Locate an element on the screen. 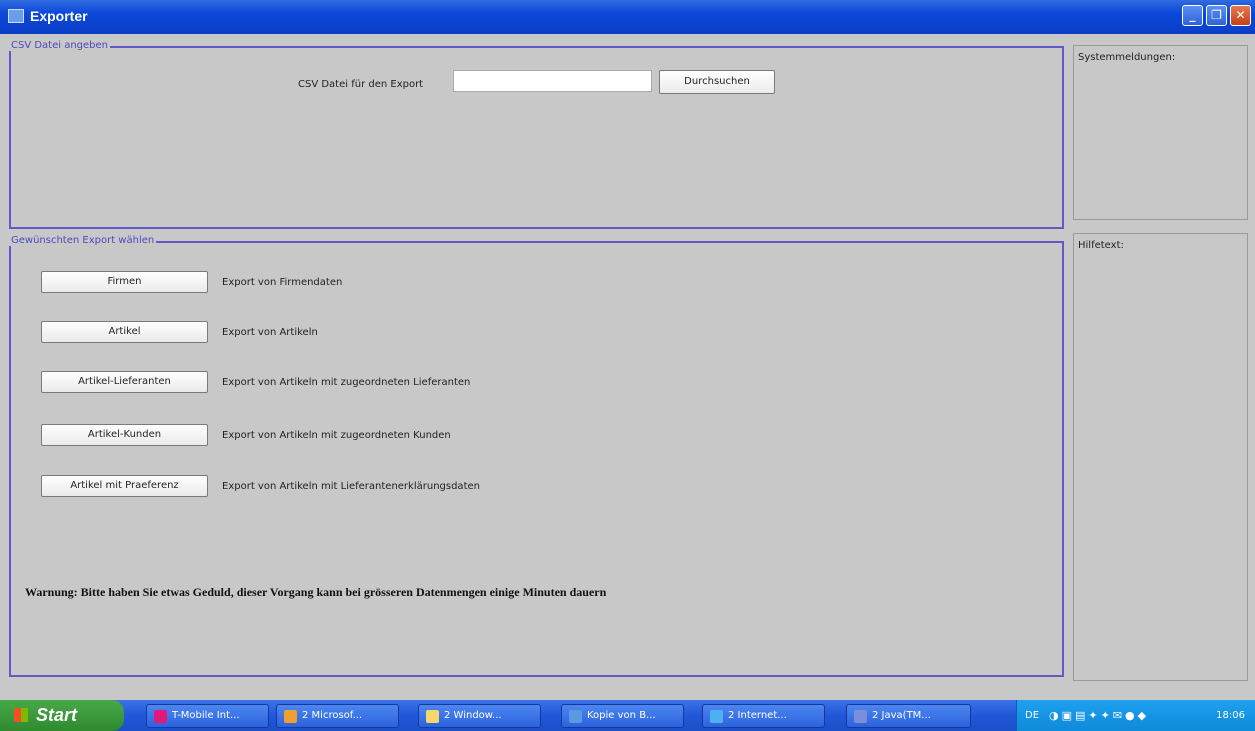 Image resolution: width=1255 pixels, height=731 pixels. help-text-panel: Hilfetext: is located at coordinates (1160, 457).